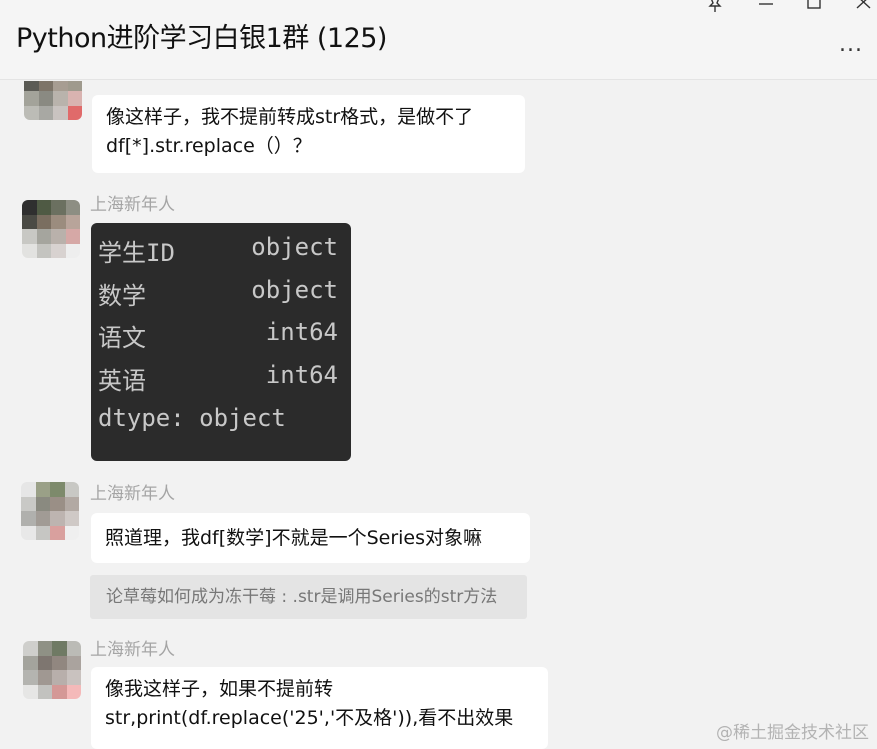 This screenshot has height=749, width=877. I want to click on dtype-row: 学生ID object, so click(218, 250).